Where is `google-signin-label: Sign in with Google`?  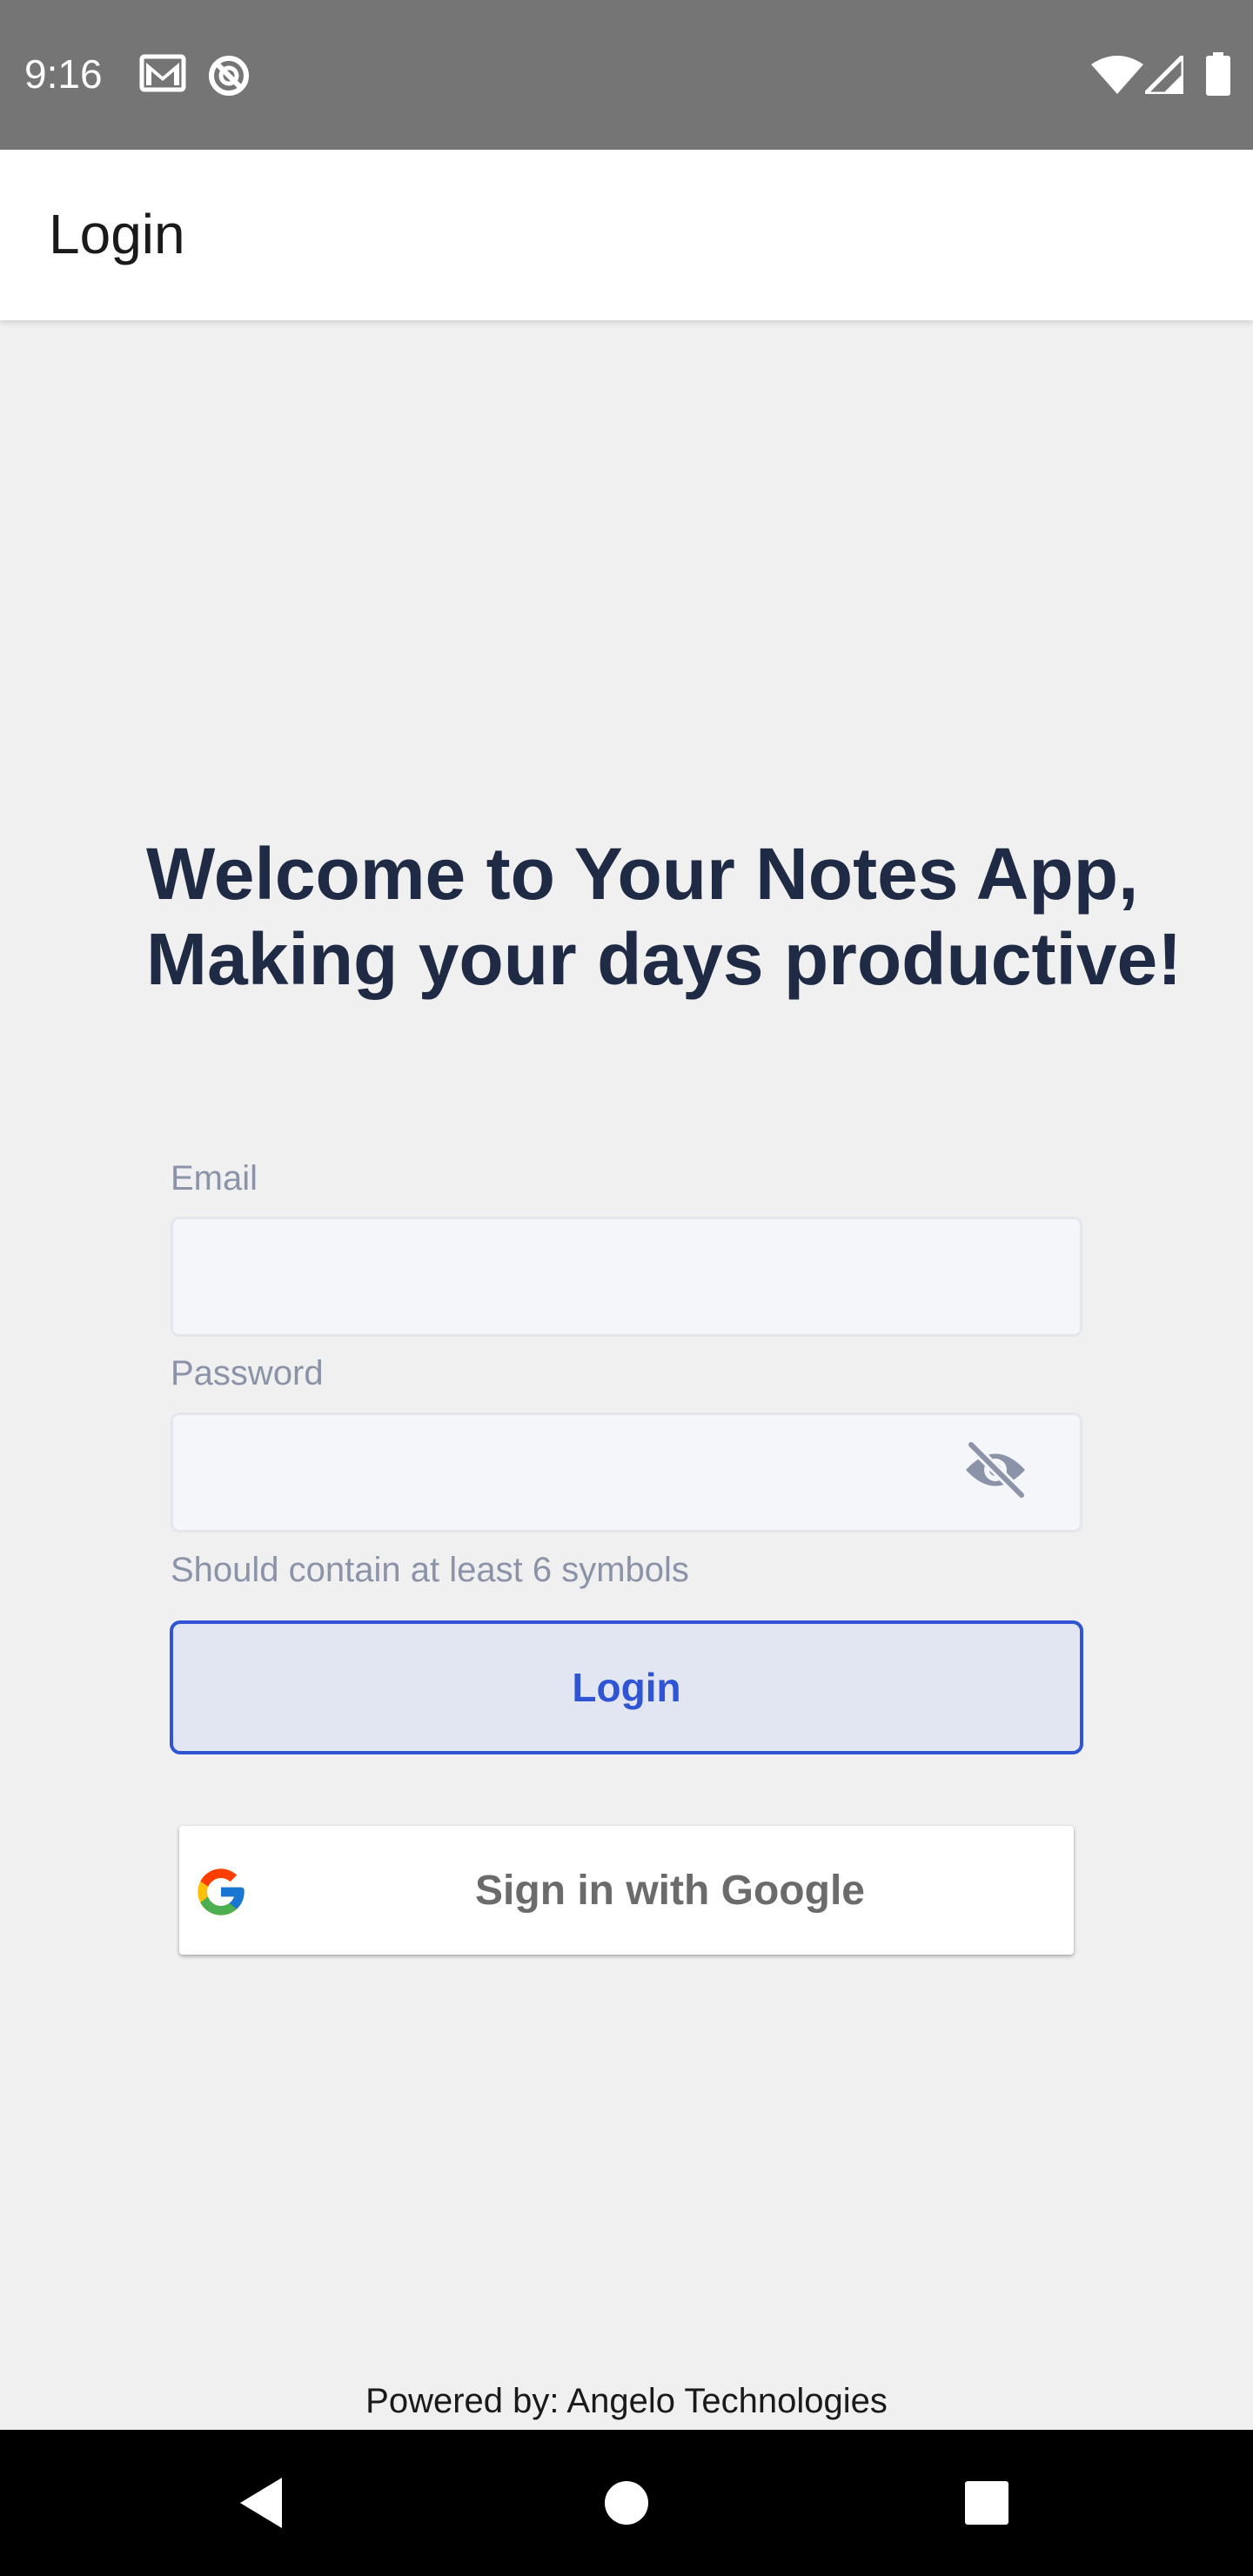
google-signin-label: Sign in with Google is located at coordinates (670, 1891).